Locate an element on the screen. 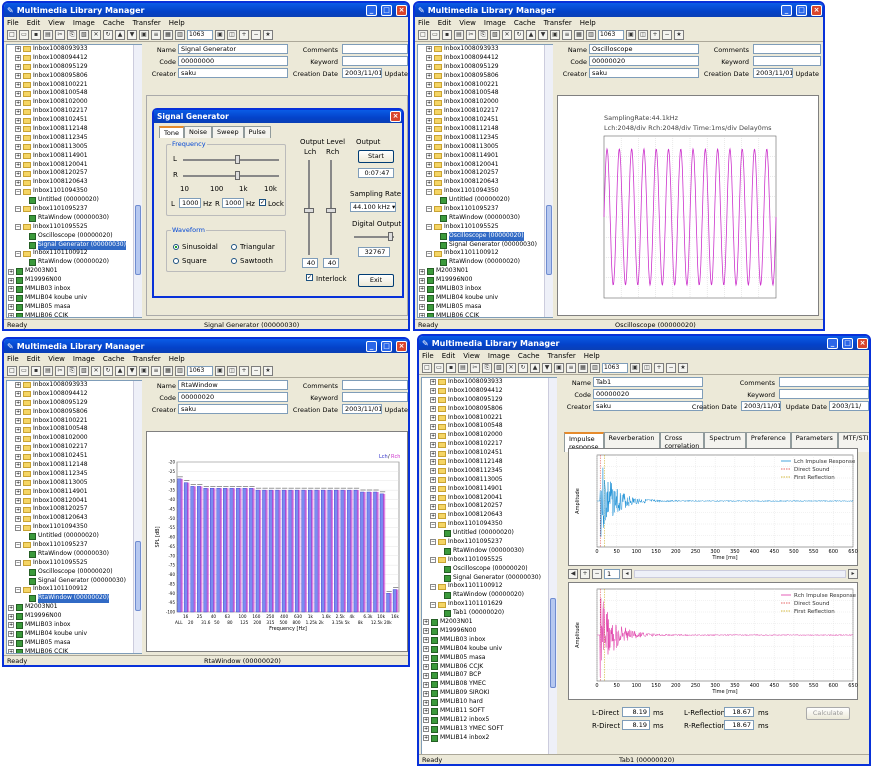 Image resolution: width=876 pixels, height=768 pixels. tree-item-root: + MMLIB04 koube univ is located at coordinates (485, 298).